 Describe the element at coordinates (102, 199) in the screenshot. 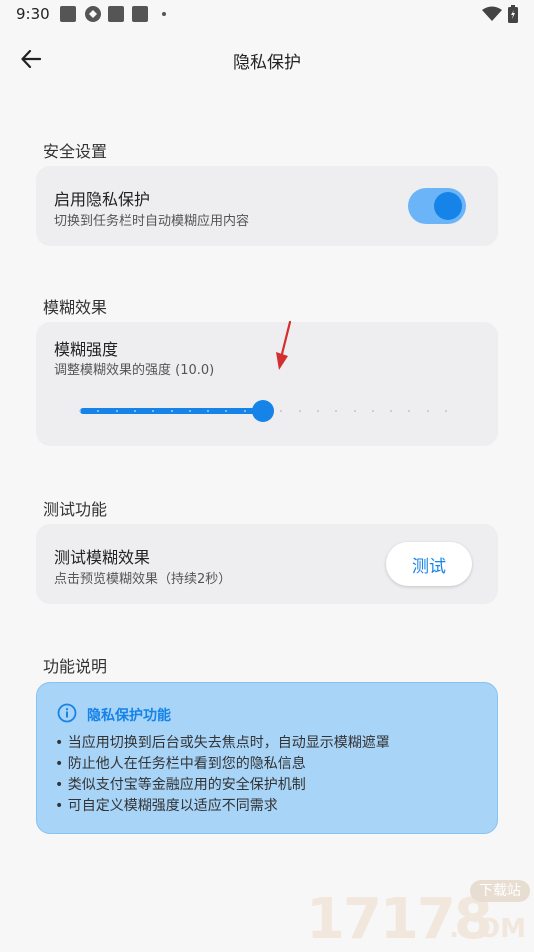

I see `privacy-toggle-title: 启用隐私保护` at that location.